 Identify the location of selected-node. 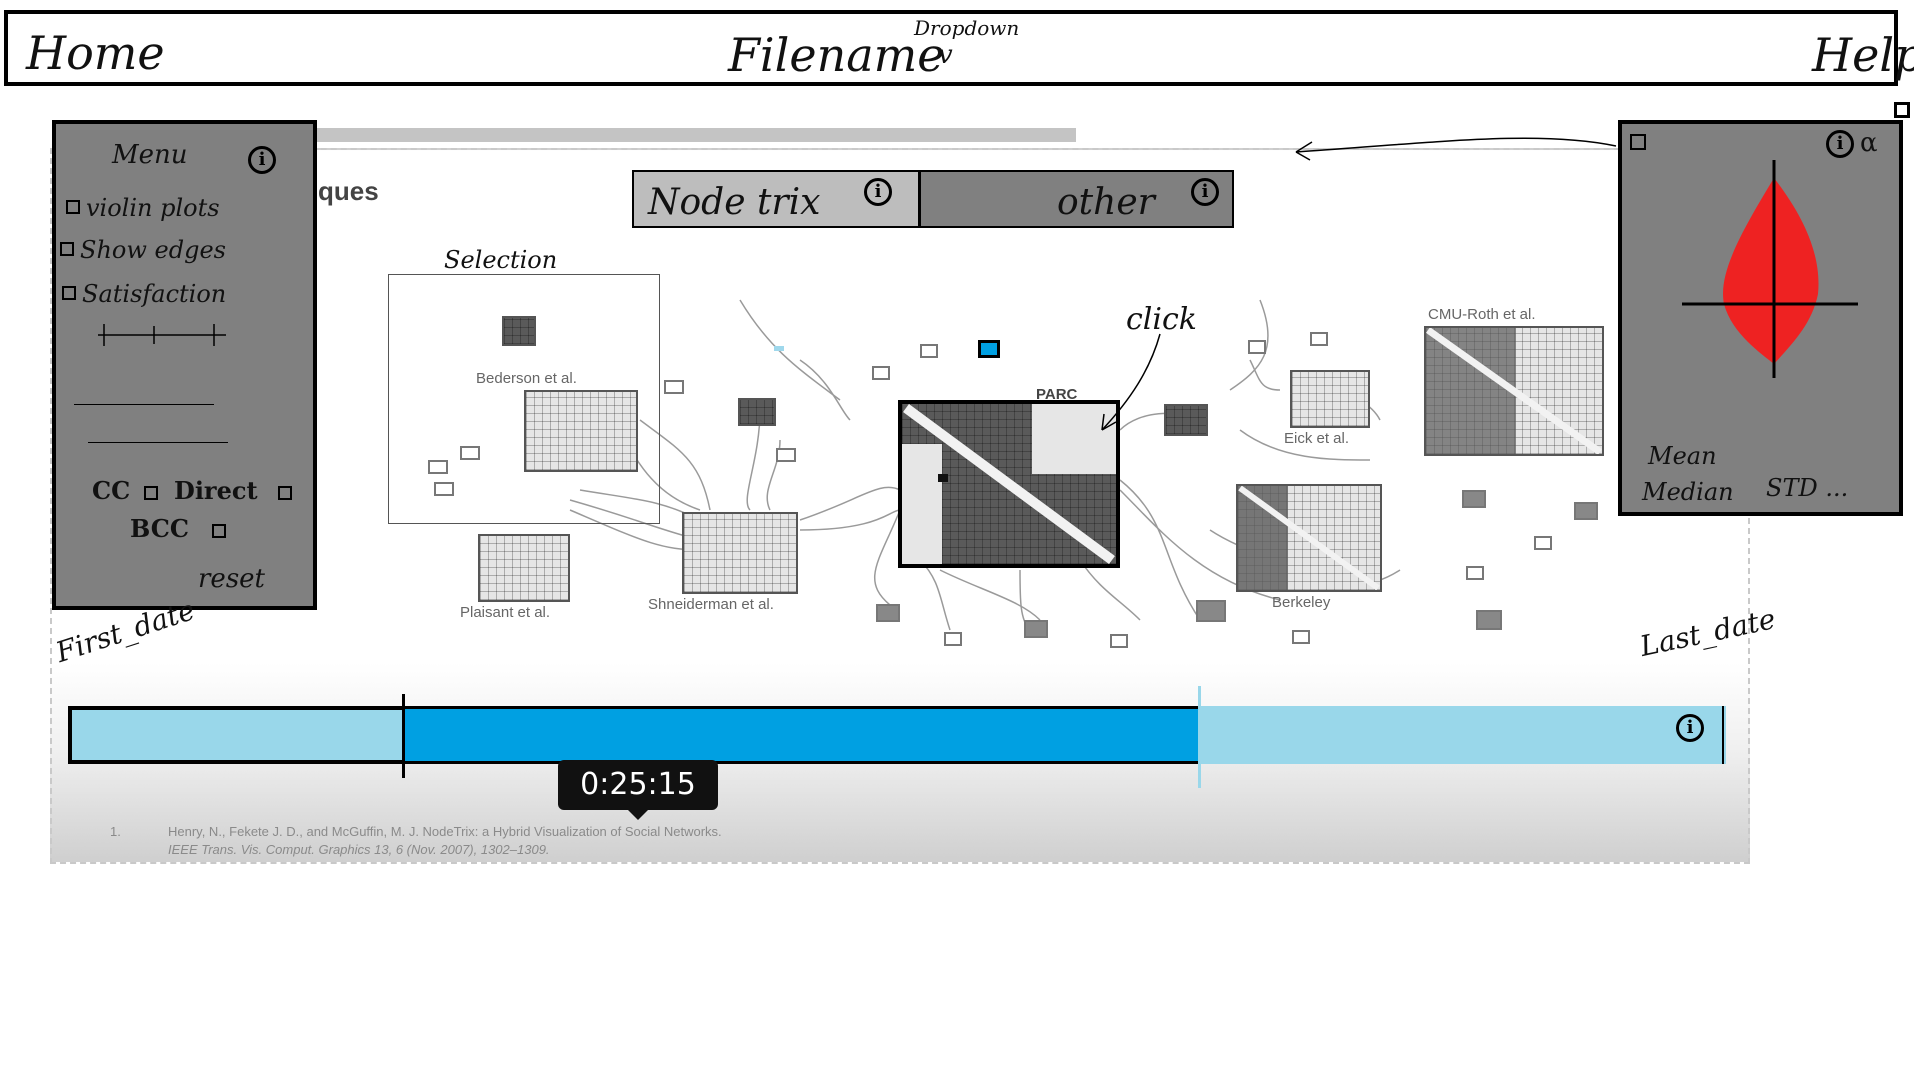
(989, 349).